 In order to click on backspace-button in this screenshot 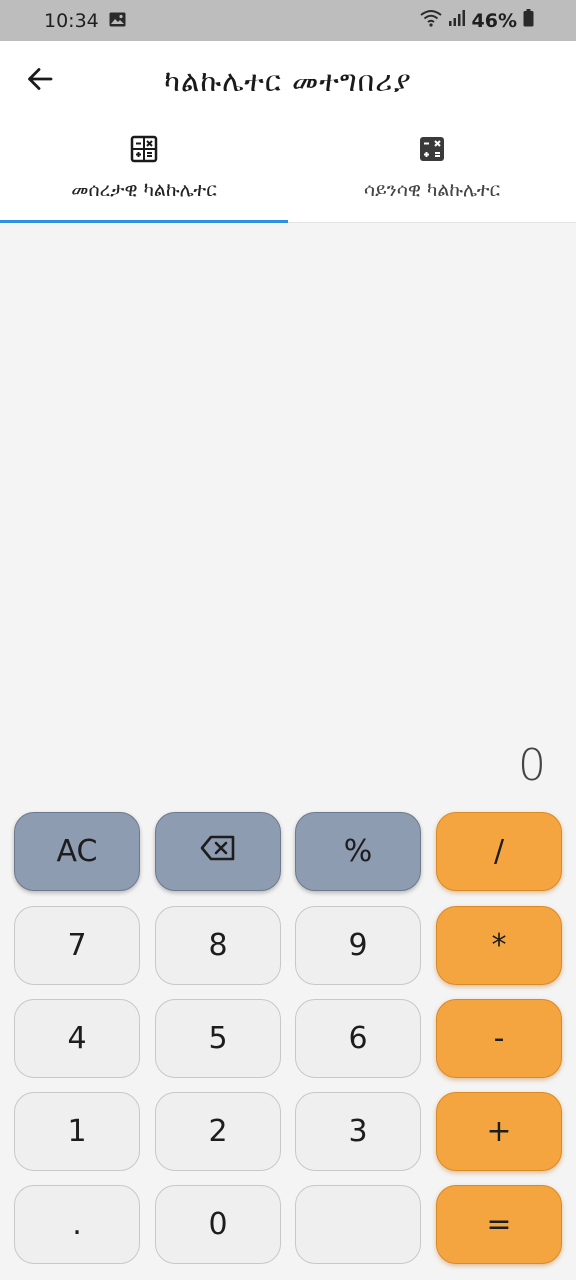, I will do `click(218, 851)`.